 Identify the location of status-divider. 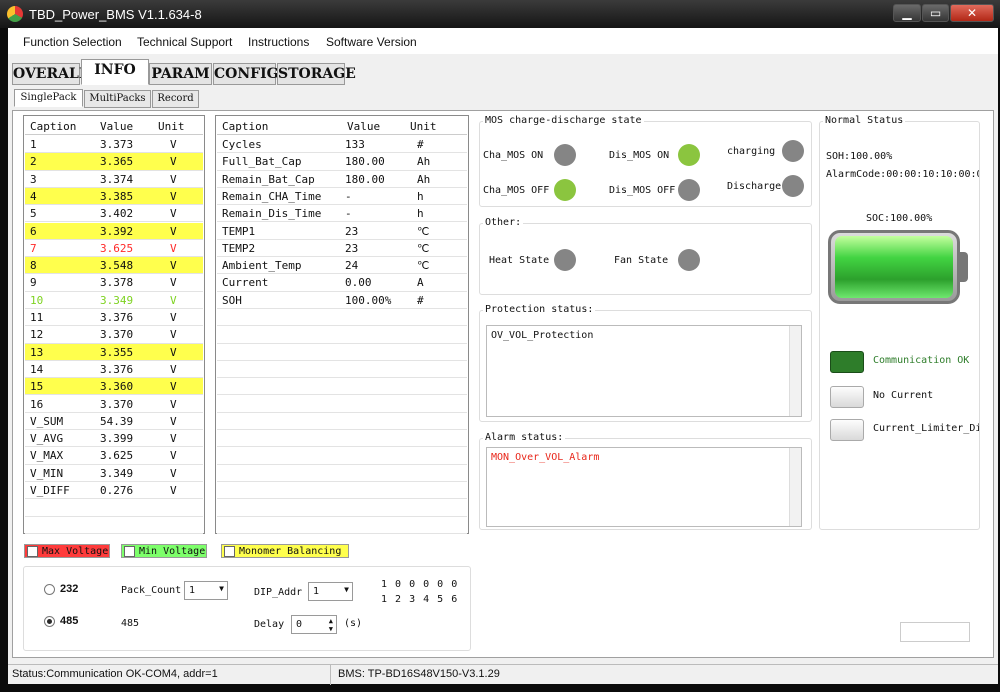
(330, 675).